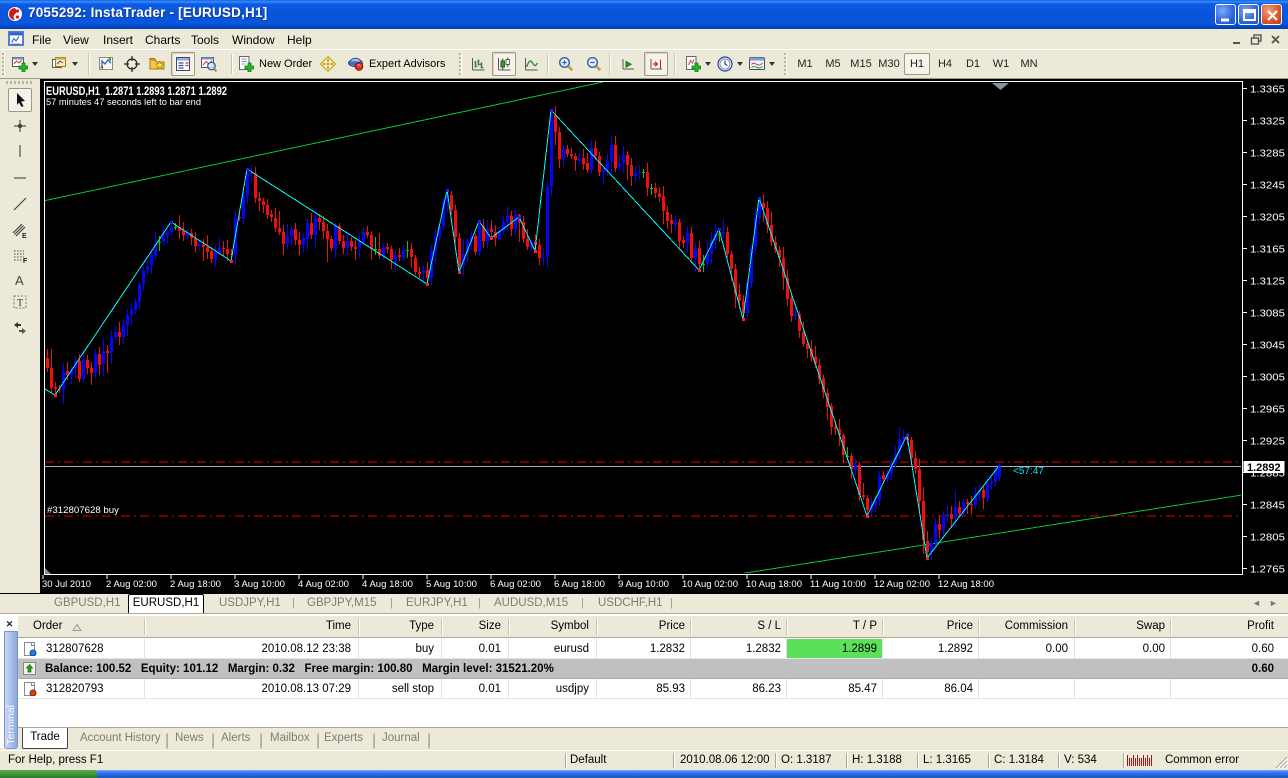 This screenshot has width=1288, height=778. Describe the element at coordinates (710, 584) in the screenshot. I see `svg-text: 10 Aug 02:00` at that location.